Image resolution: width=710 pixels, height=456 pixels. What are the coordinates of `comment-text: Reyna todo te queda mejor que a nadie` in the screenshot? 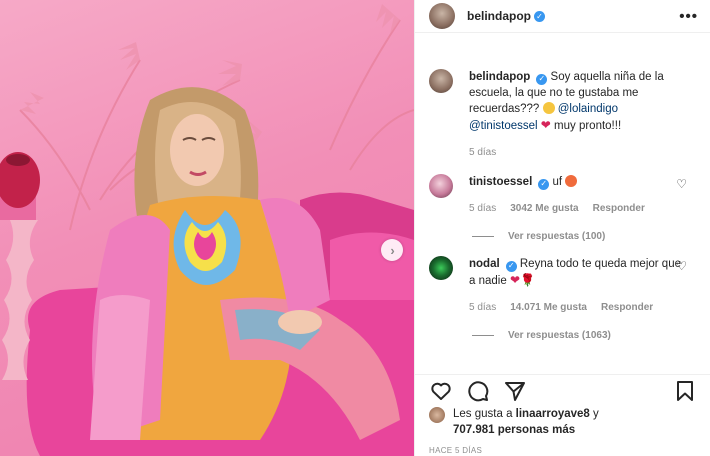 It's located at (575, 272).